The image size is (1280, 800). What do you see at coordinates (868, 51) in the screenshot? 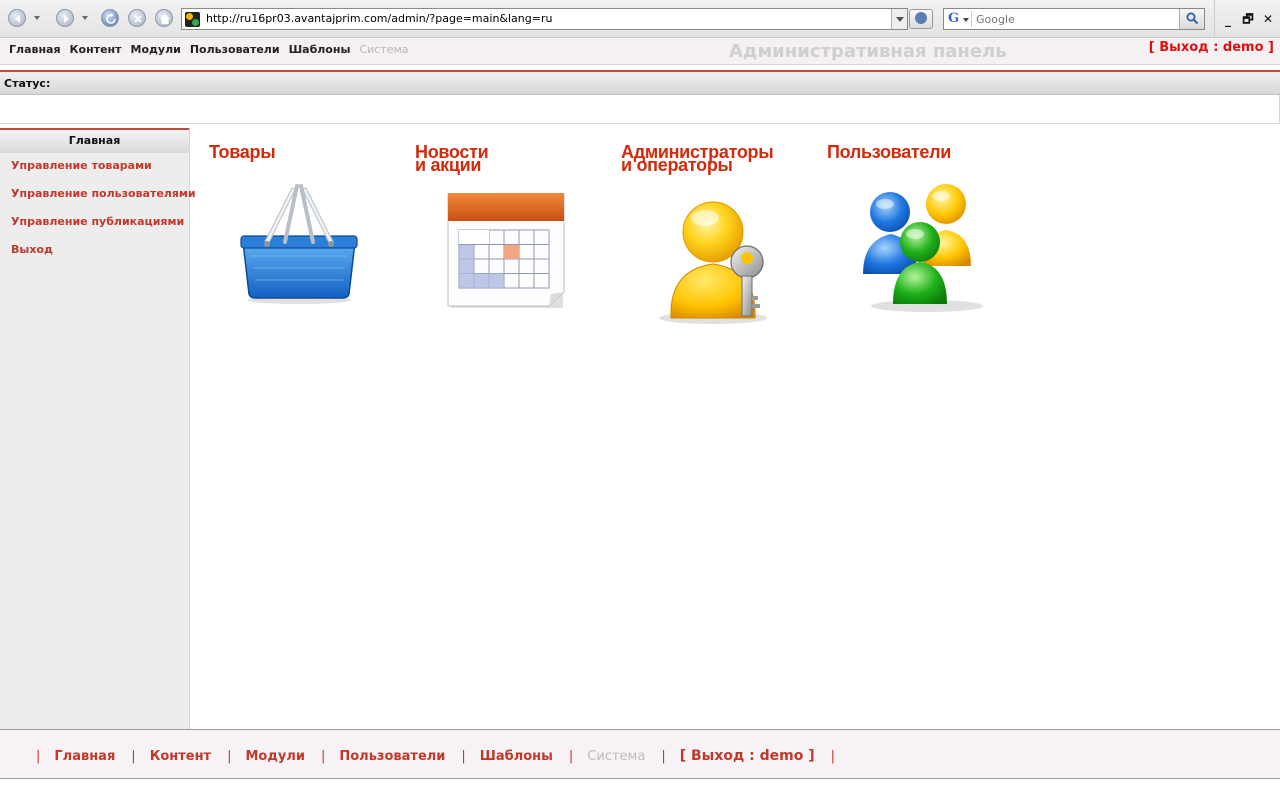
I see `page-title: Административная панель` at bounding box center [868, 51].